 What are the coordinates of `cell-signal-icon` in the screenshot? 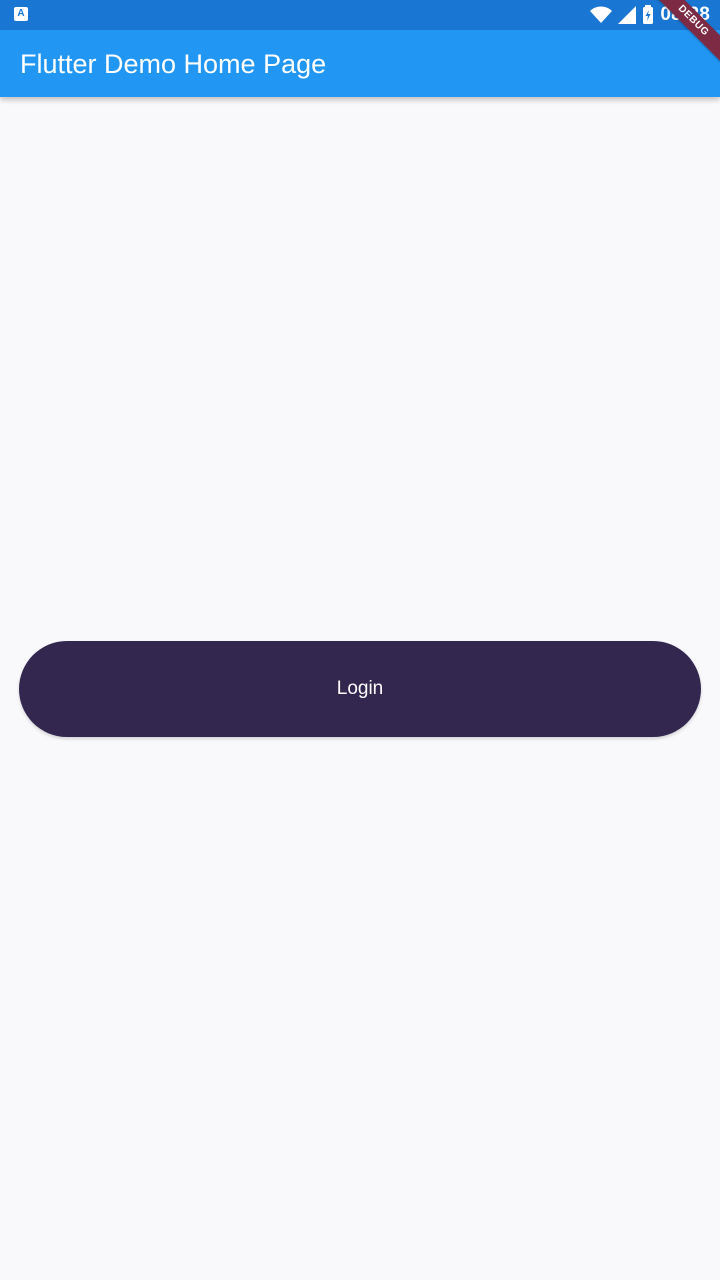 It's located at (627, 15).